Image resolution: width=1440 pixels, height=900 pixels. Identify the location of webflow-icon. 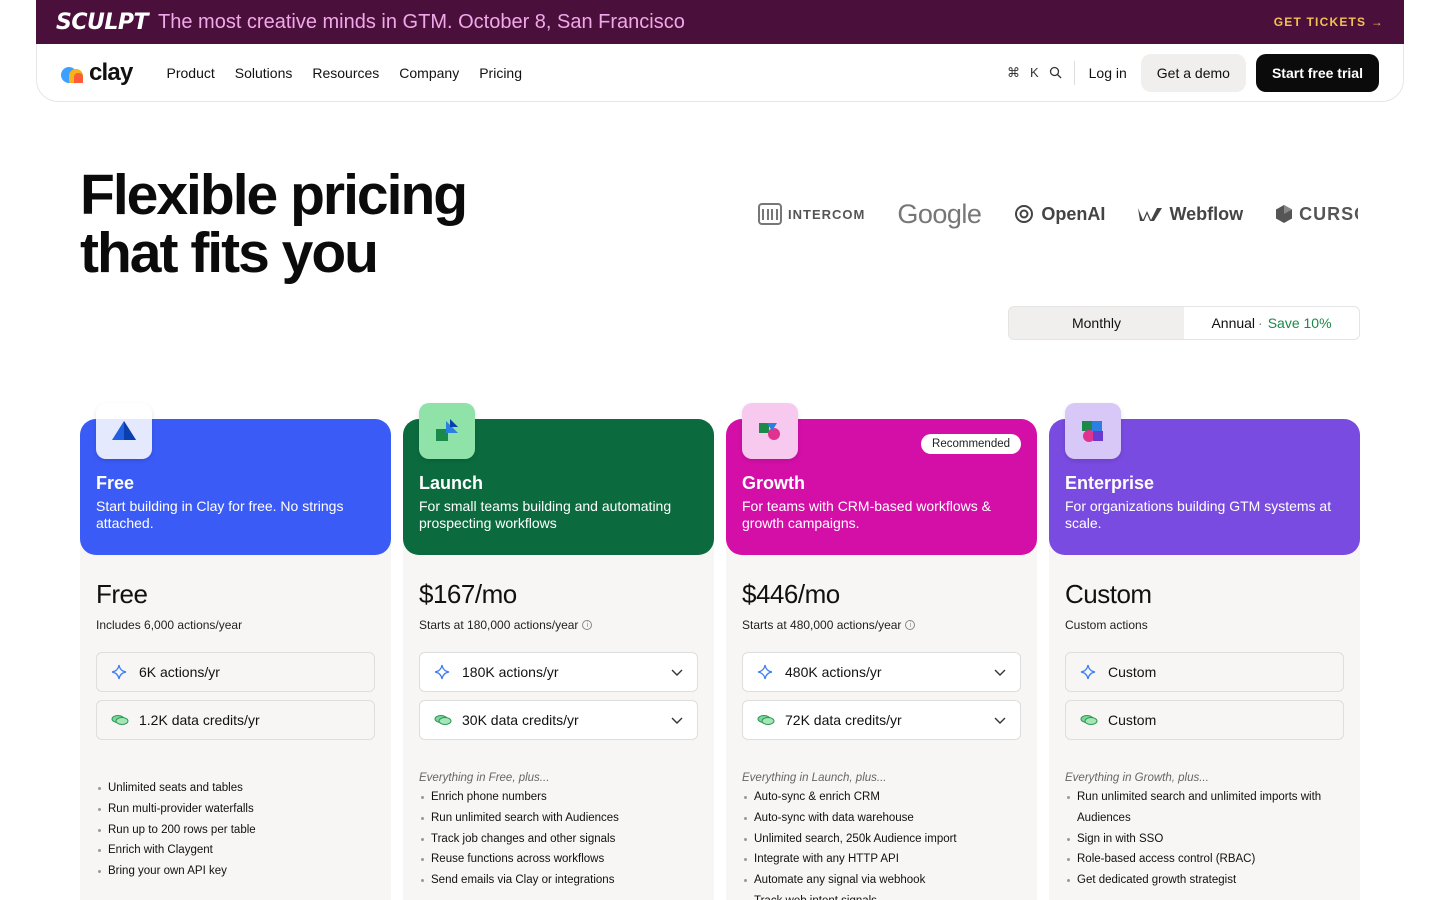
(1150, 214).